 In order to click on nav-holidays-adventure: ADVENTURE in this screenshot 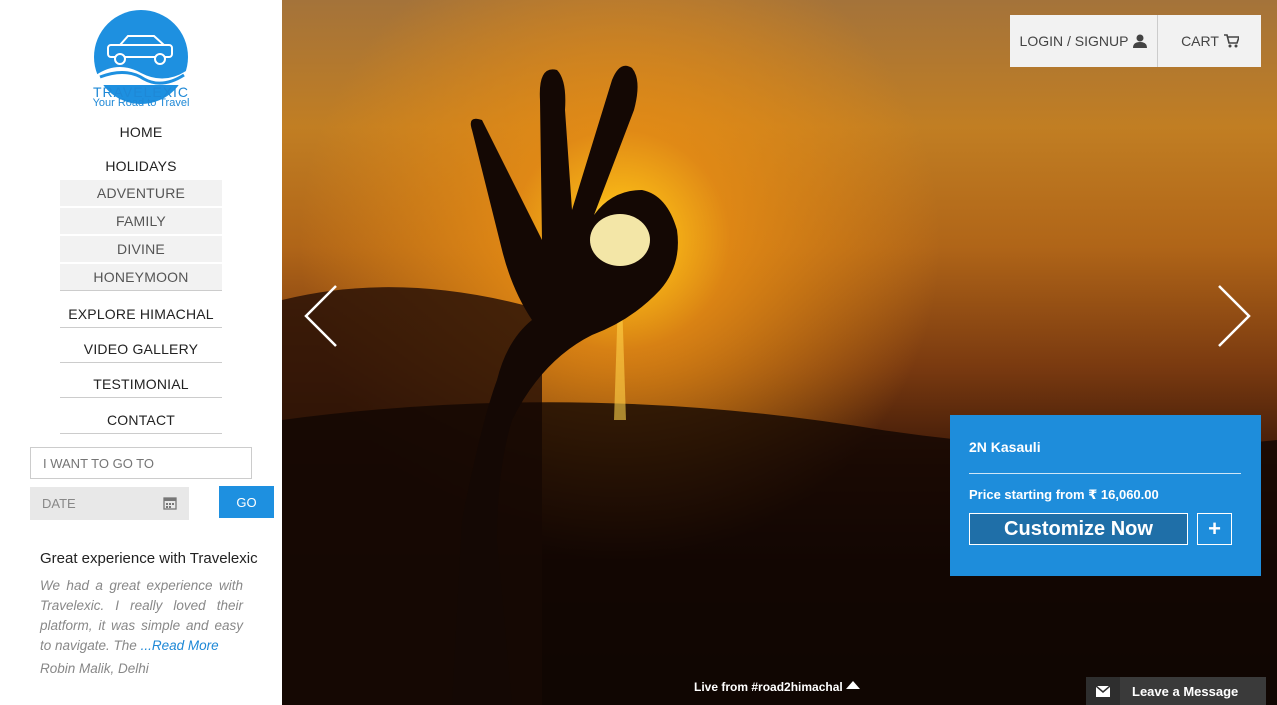, I will do `click(141, 193)`.